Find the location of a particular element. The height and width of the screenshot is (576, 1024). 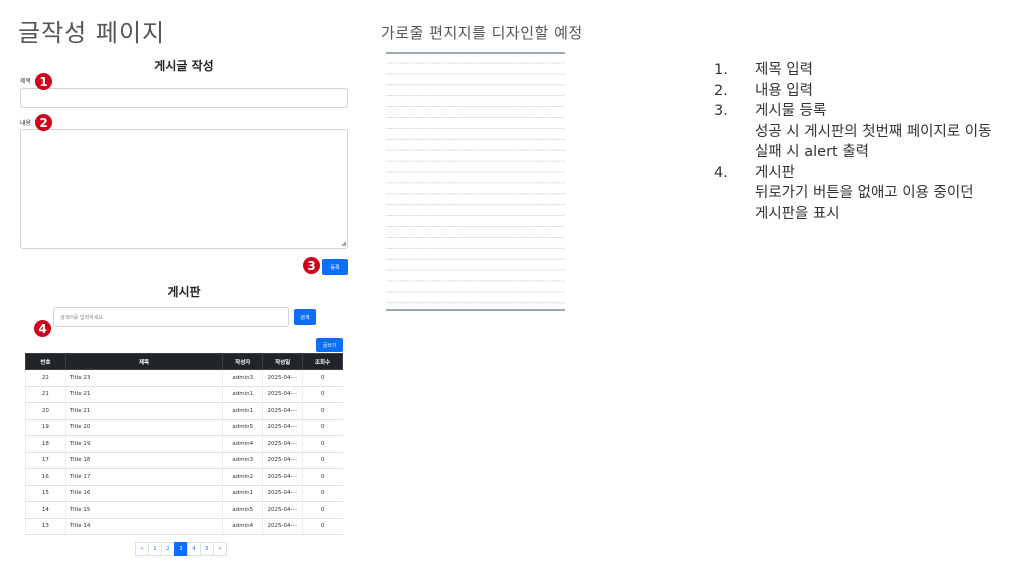

table-row: 13 Title 14 admin4 2025-04-··· 0 is located at coordinates (184, 526).